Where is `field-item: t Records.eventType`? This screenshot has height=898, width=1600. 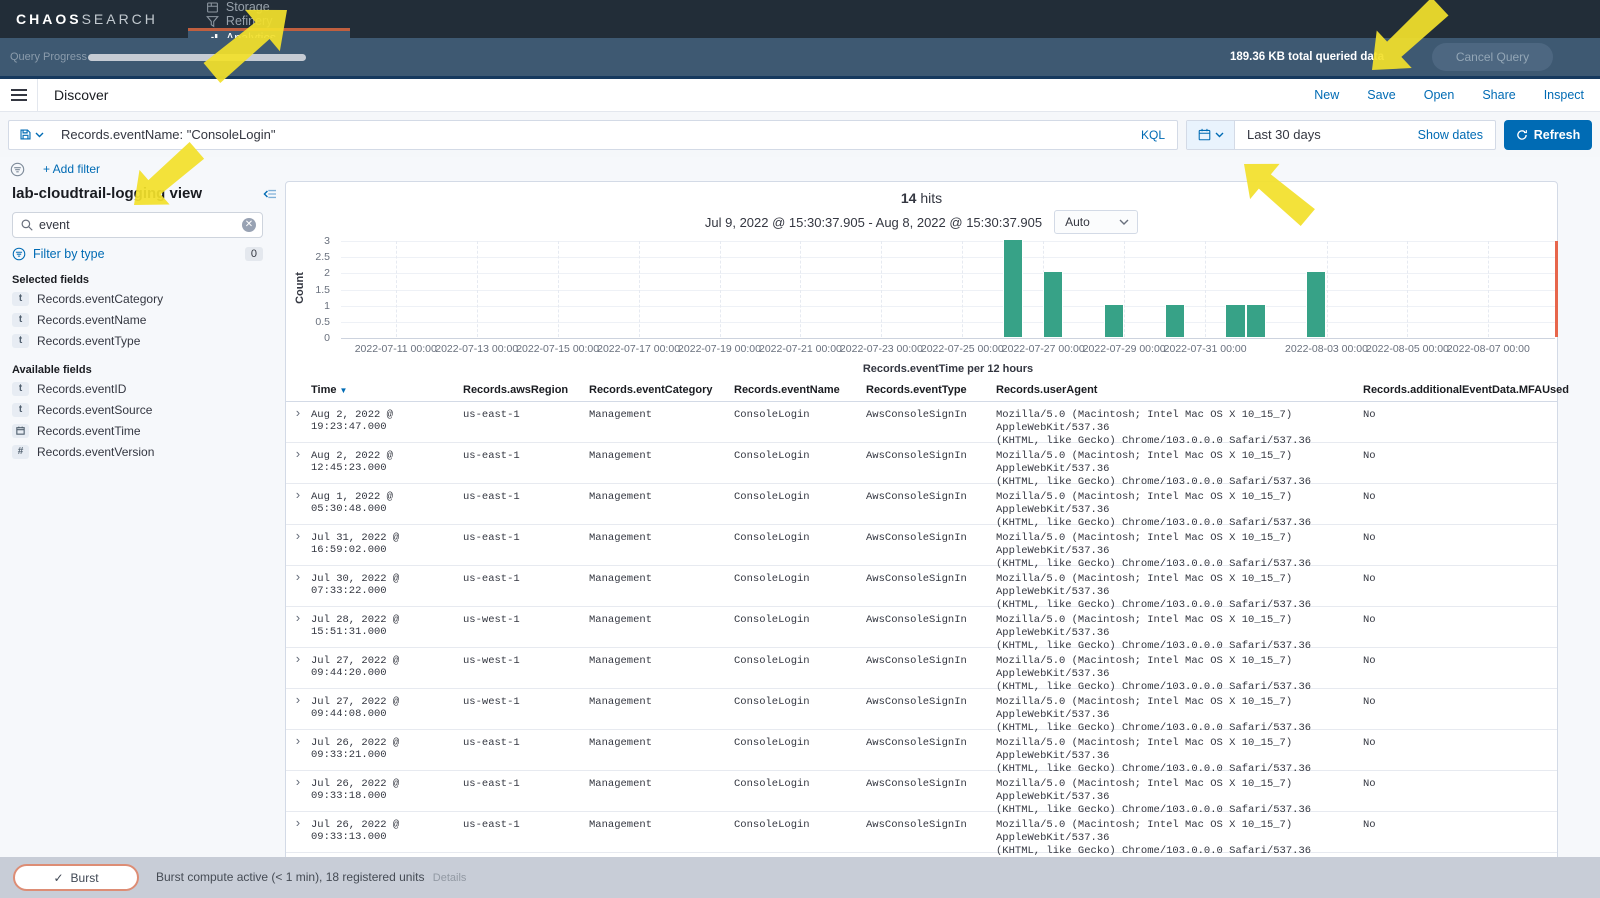
field-item: t Records.eventType is located at coordinates (148, 340).